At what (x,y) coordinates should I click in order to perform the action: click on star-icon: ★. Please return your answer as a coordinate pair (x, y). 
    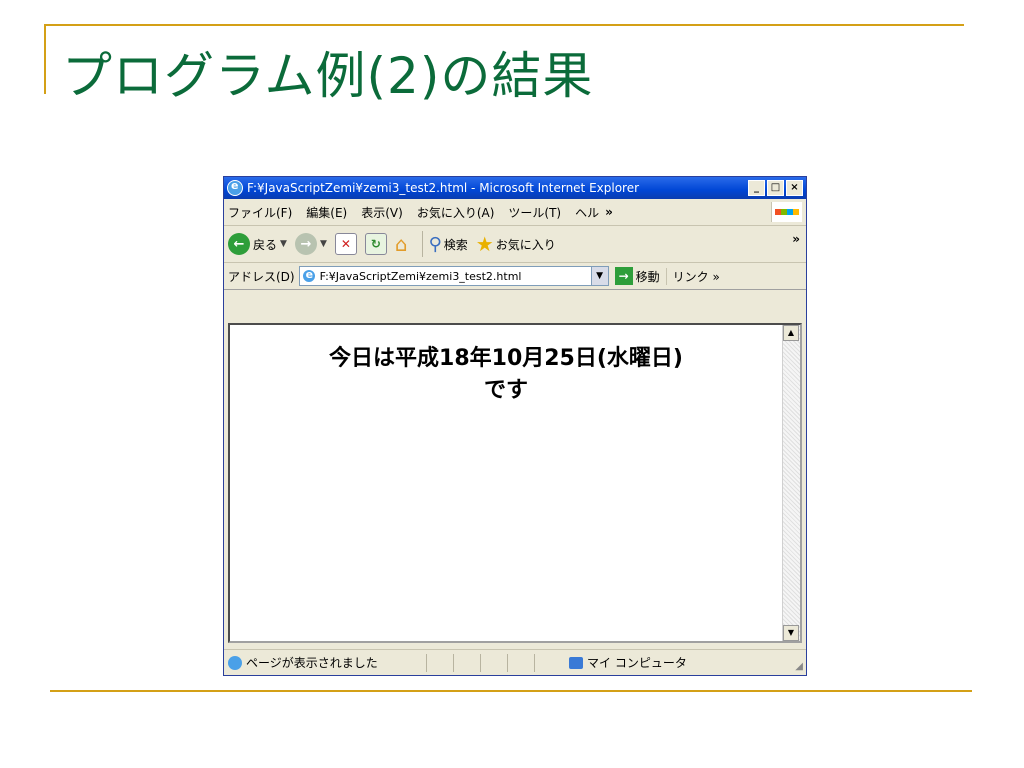
    Looking at the image, I should click on (484, 244).